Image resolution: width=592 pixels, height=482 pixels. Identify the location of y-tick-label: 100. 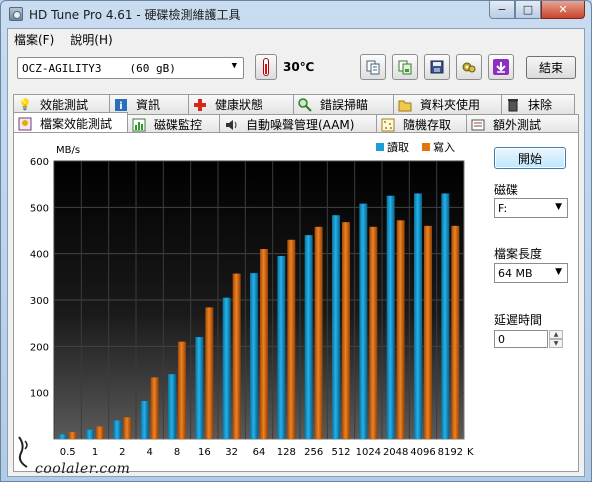
(39, 394).